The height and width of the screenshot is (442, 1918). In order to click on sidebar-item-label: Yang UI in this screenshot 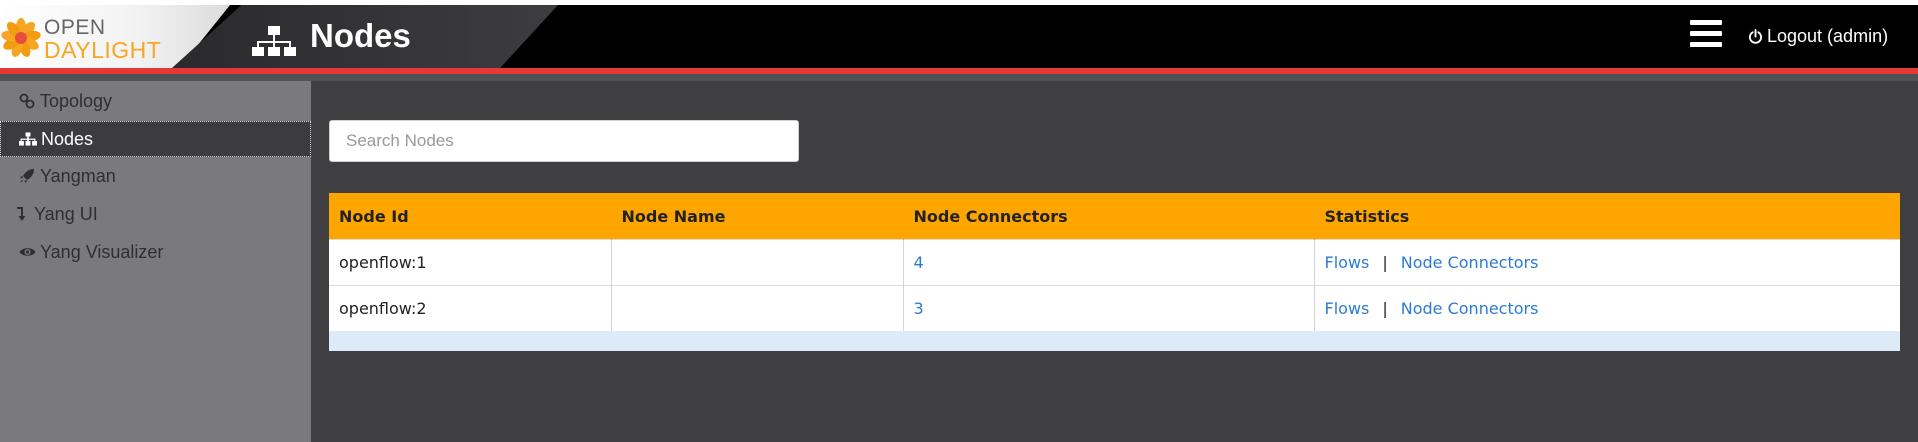, I will do `click(66, 213)`.